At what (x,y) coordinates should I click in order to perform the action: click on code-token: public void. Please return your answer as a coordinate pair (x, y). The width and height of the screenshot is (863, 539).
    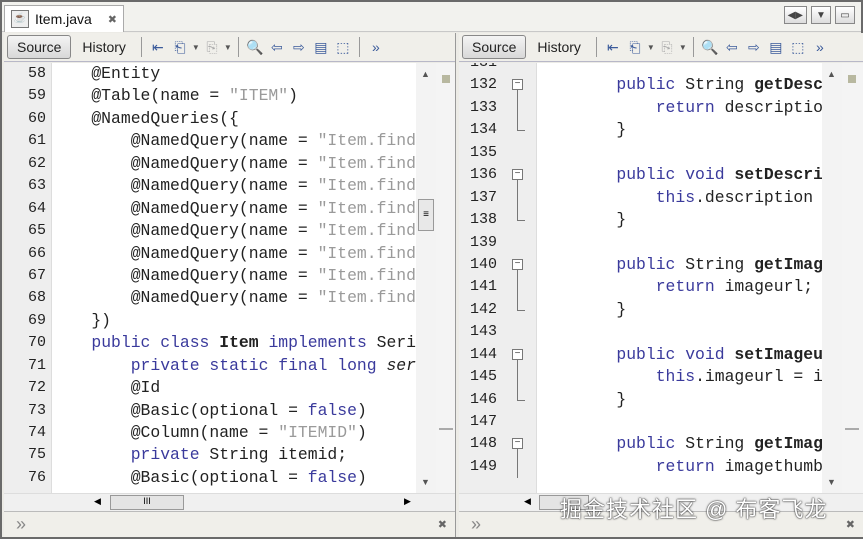
    Looking at the image, I should click on (670, 354).